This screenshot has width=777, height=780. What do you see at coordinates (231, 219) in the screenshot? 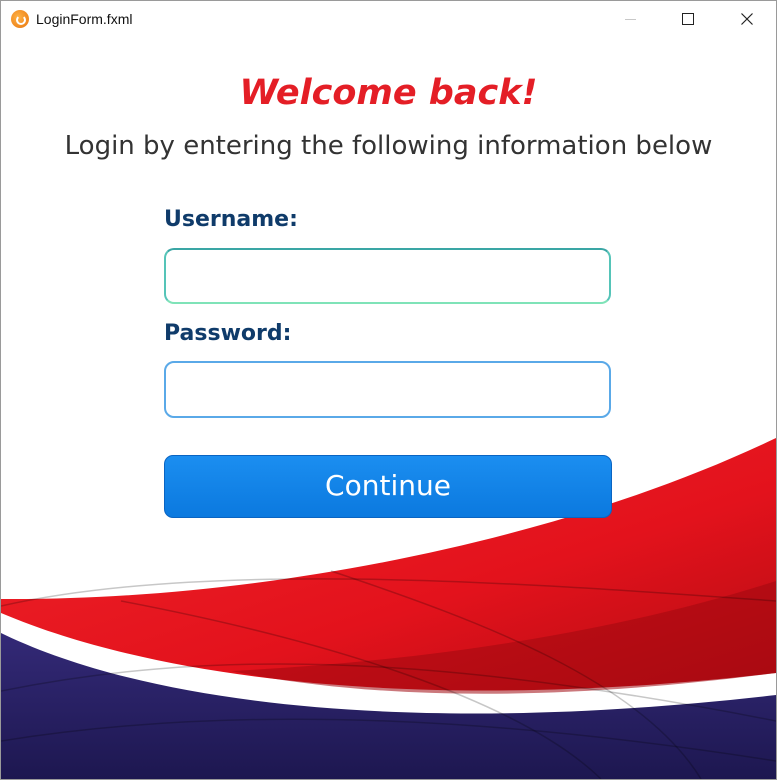
I see `username-label: Username:` at bounding box center [231, 219].